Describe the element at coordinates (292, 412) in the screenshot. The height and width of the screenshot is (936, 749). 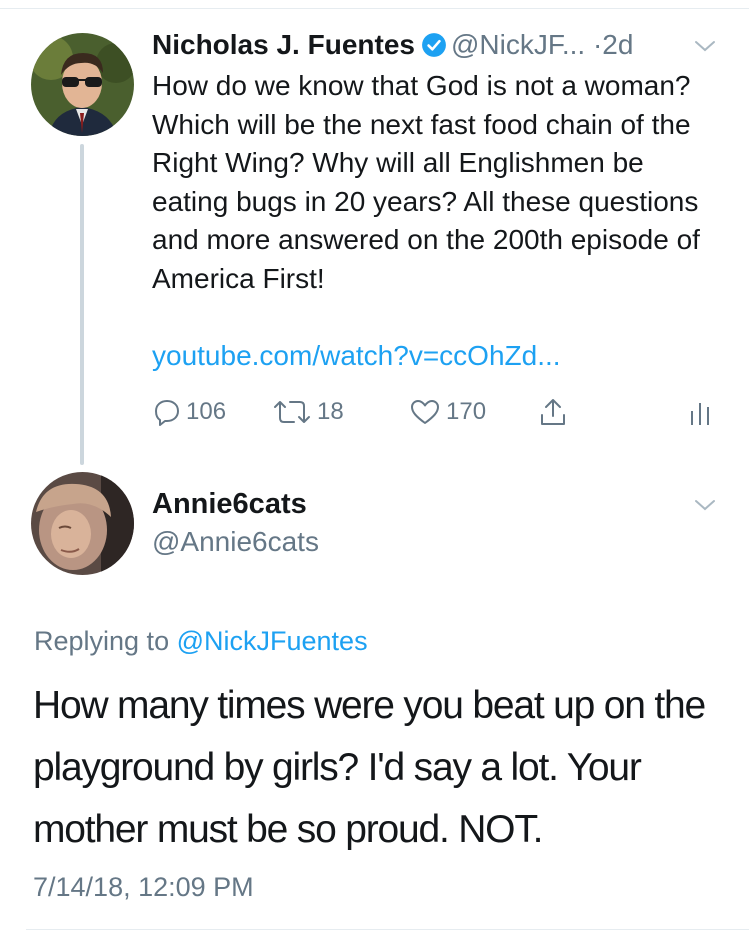
I see `retweet-icon` at that location.